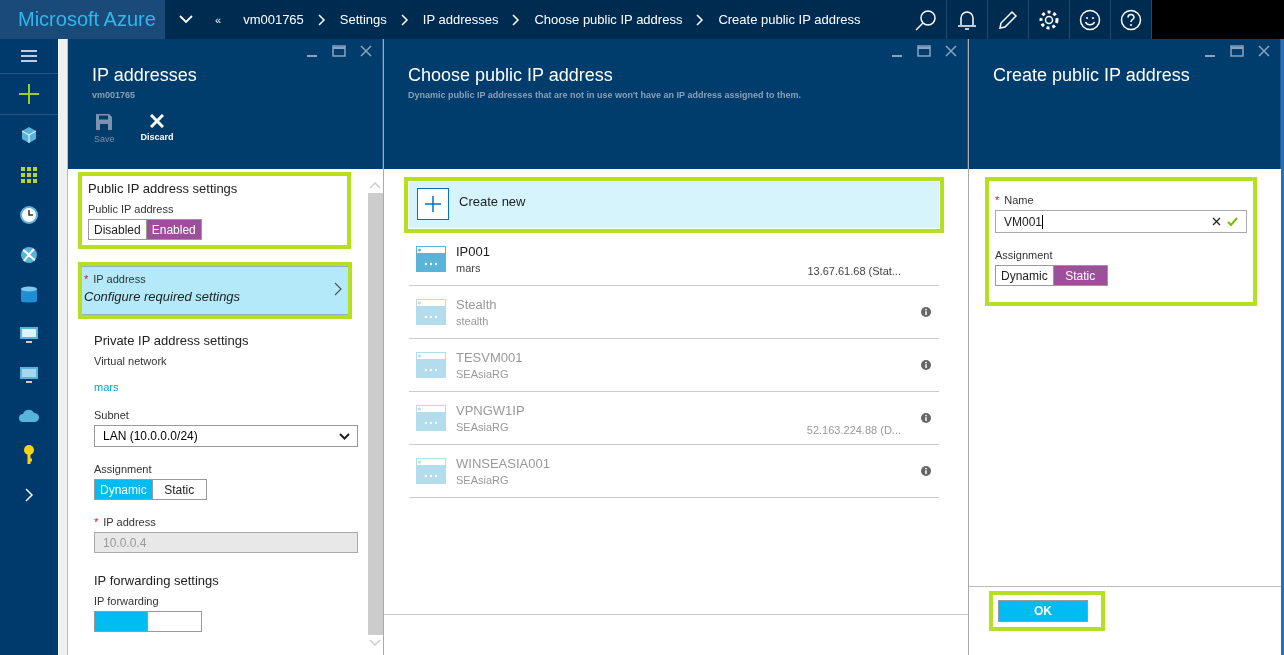 This screenshot has width=1284, height=655. Describe the element at coordinates (114, 95) in the screenshot. I see `blade-subtitle: vm001765` at that location.